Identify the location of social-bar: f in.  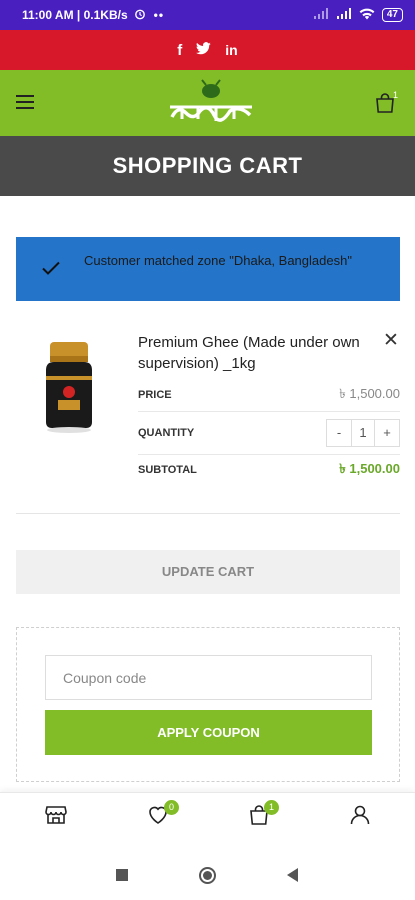
(207, 50).